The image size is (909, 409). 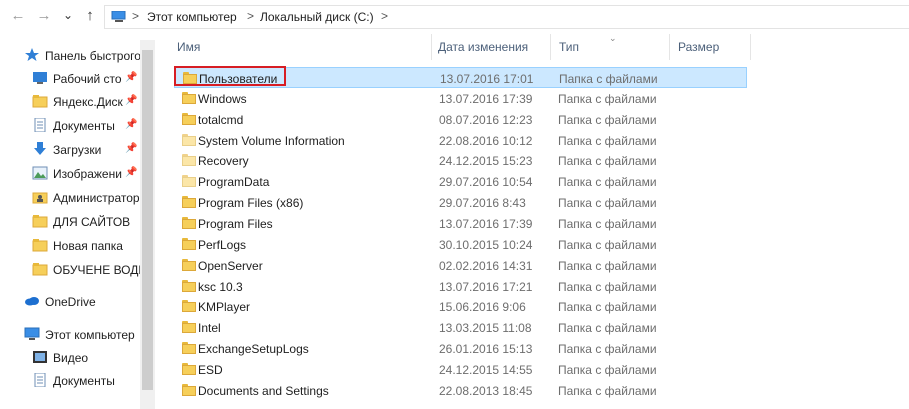 I want to click on file-name: totalcmd, so click(x=221, y=119).